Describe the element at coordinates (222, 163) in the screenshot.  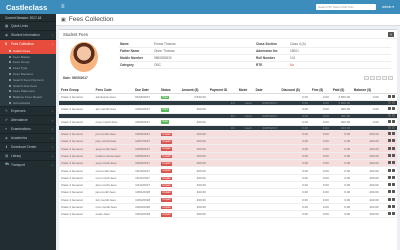
I see `cell-pid` at that location.